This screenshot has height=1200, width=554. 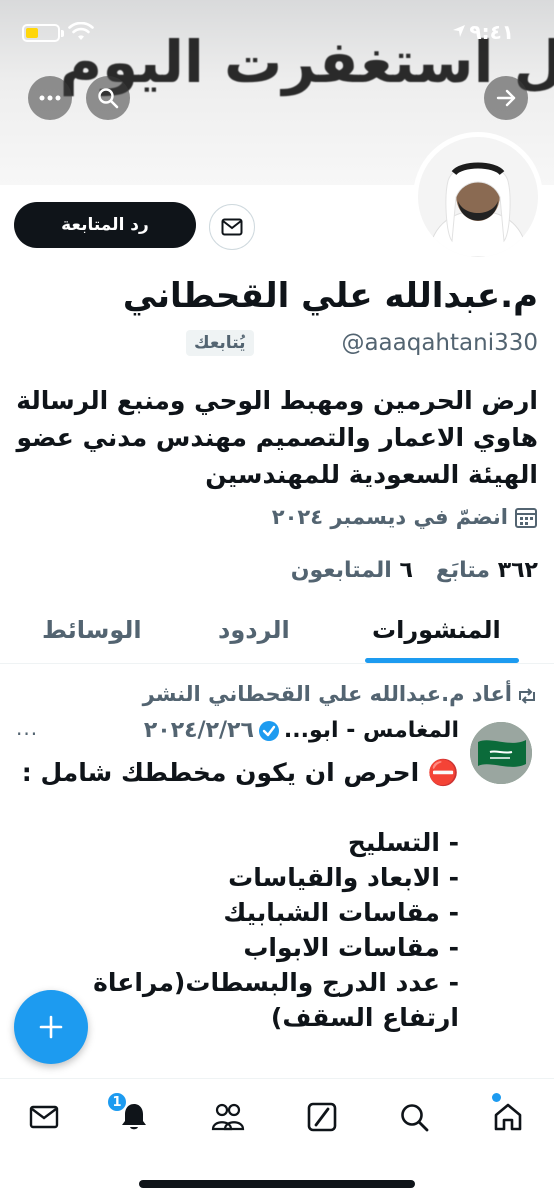 I want to click on profile-handle: @aaaqahtani330, so click(x=439, y=343).